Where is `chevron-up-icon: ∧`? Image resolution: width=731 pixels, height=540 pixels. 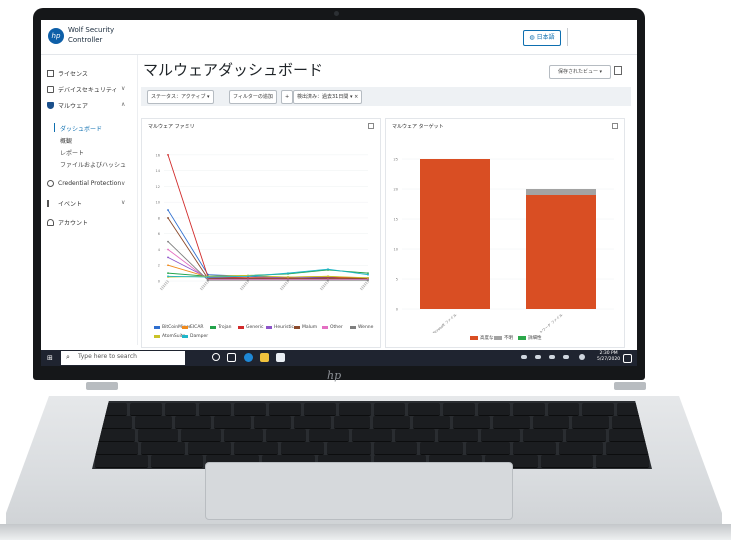
chevron-up-icon: ∧ is located at coordinates (123, 104).